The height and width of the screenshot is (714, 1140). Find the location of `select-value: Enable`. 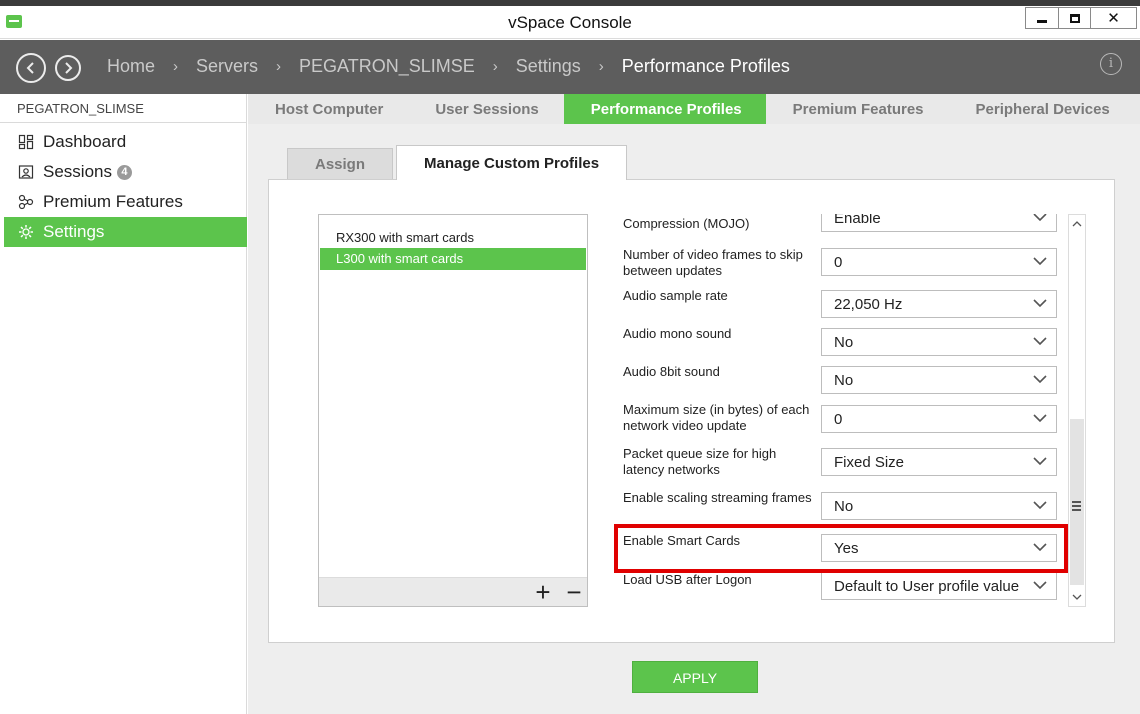

select-value: Enable is located at coordinates (857, 220).